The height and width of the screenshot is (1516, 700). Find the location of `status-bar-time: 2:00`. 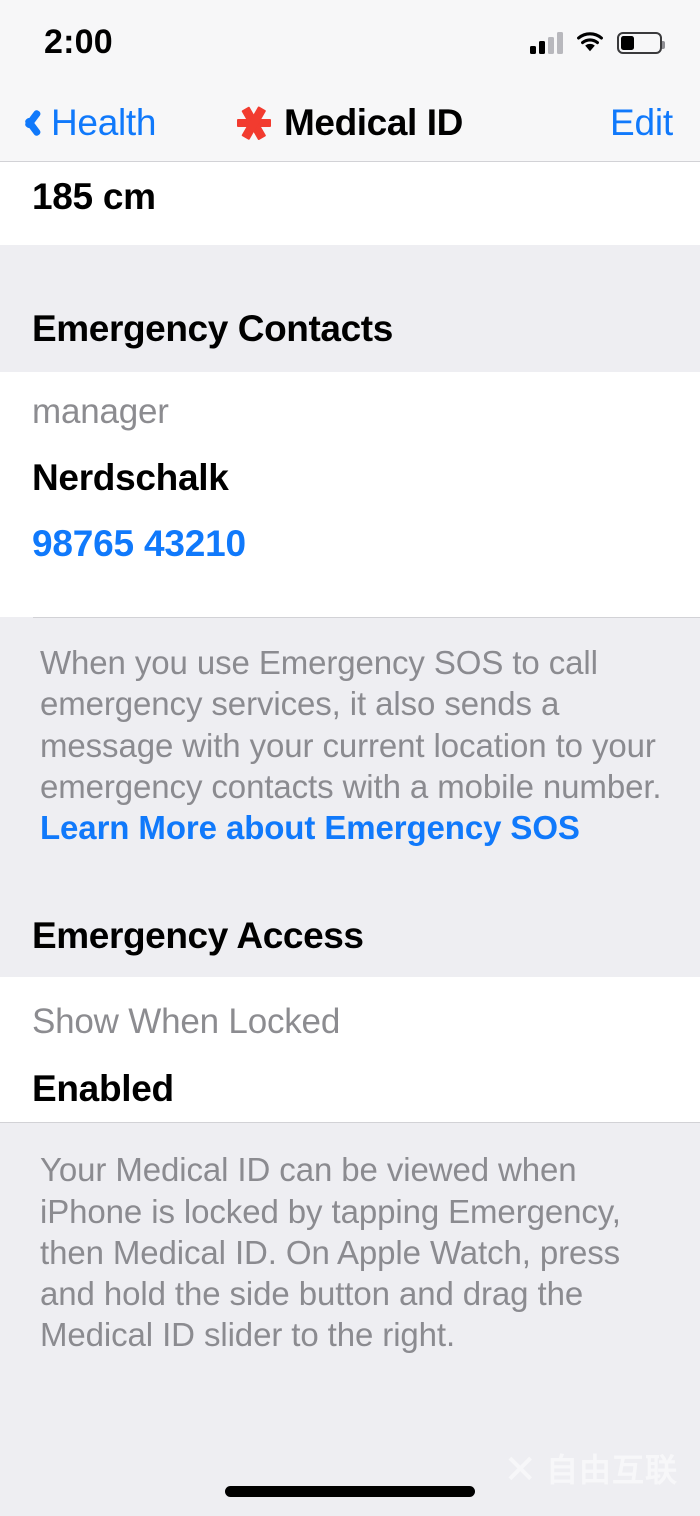

status-bar-time: 2:00 is located at coordinates (78, 42).